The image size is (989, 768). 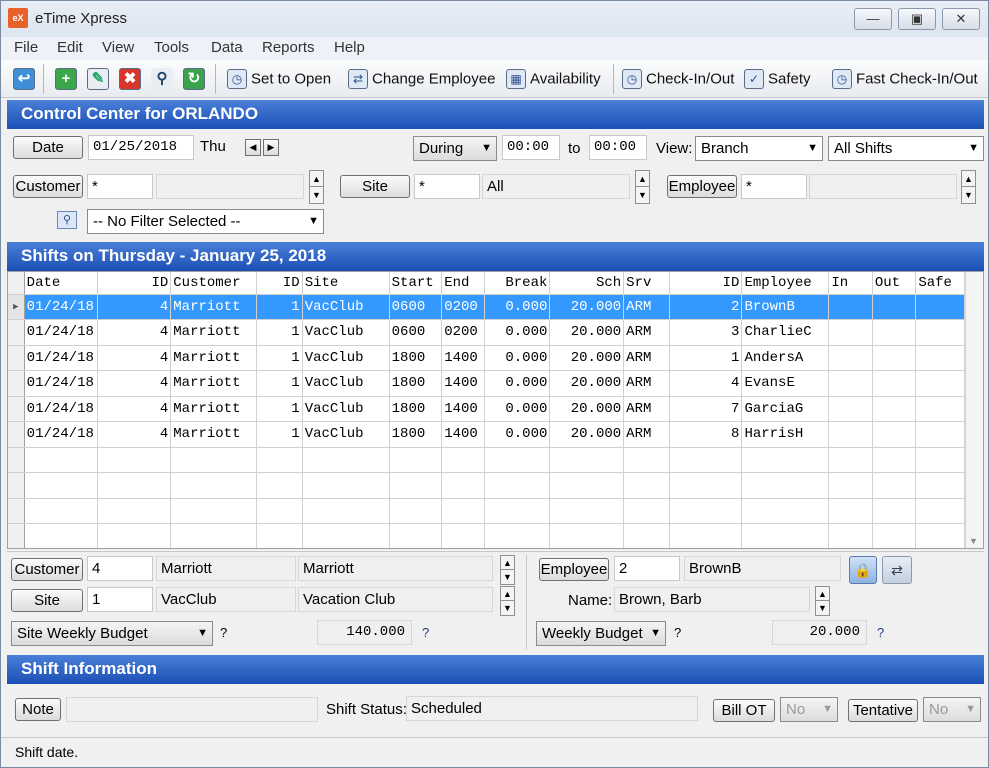 I want to click on col-out: Out, so click(x=894, y=283).